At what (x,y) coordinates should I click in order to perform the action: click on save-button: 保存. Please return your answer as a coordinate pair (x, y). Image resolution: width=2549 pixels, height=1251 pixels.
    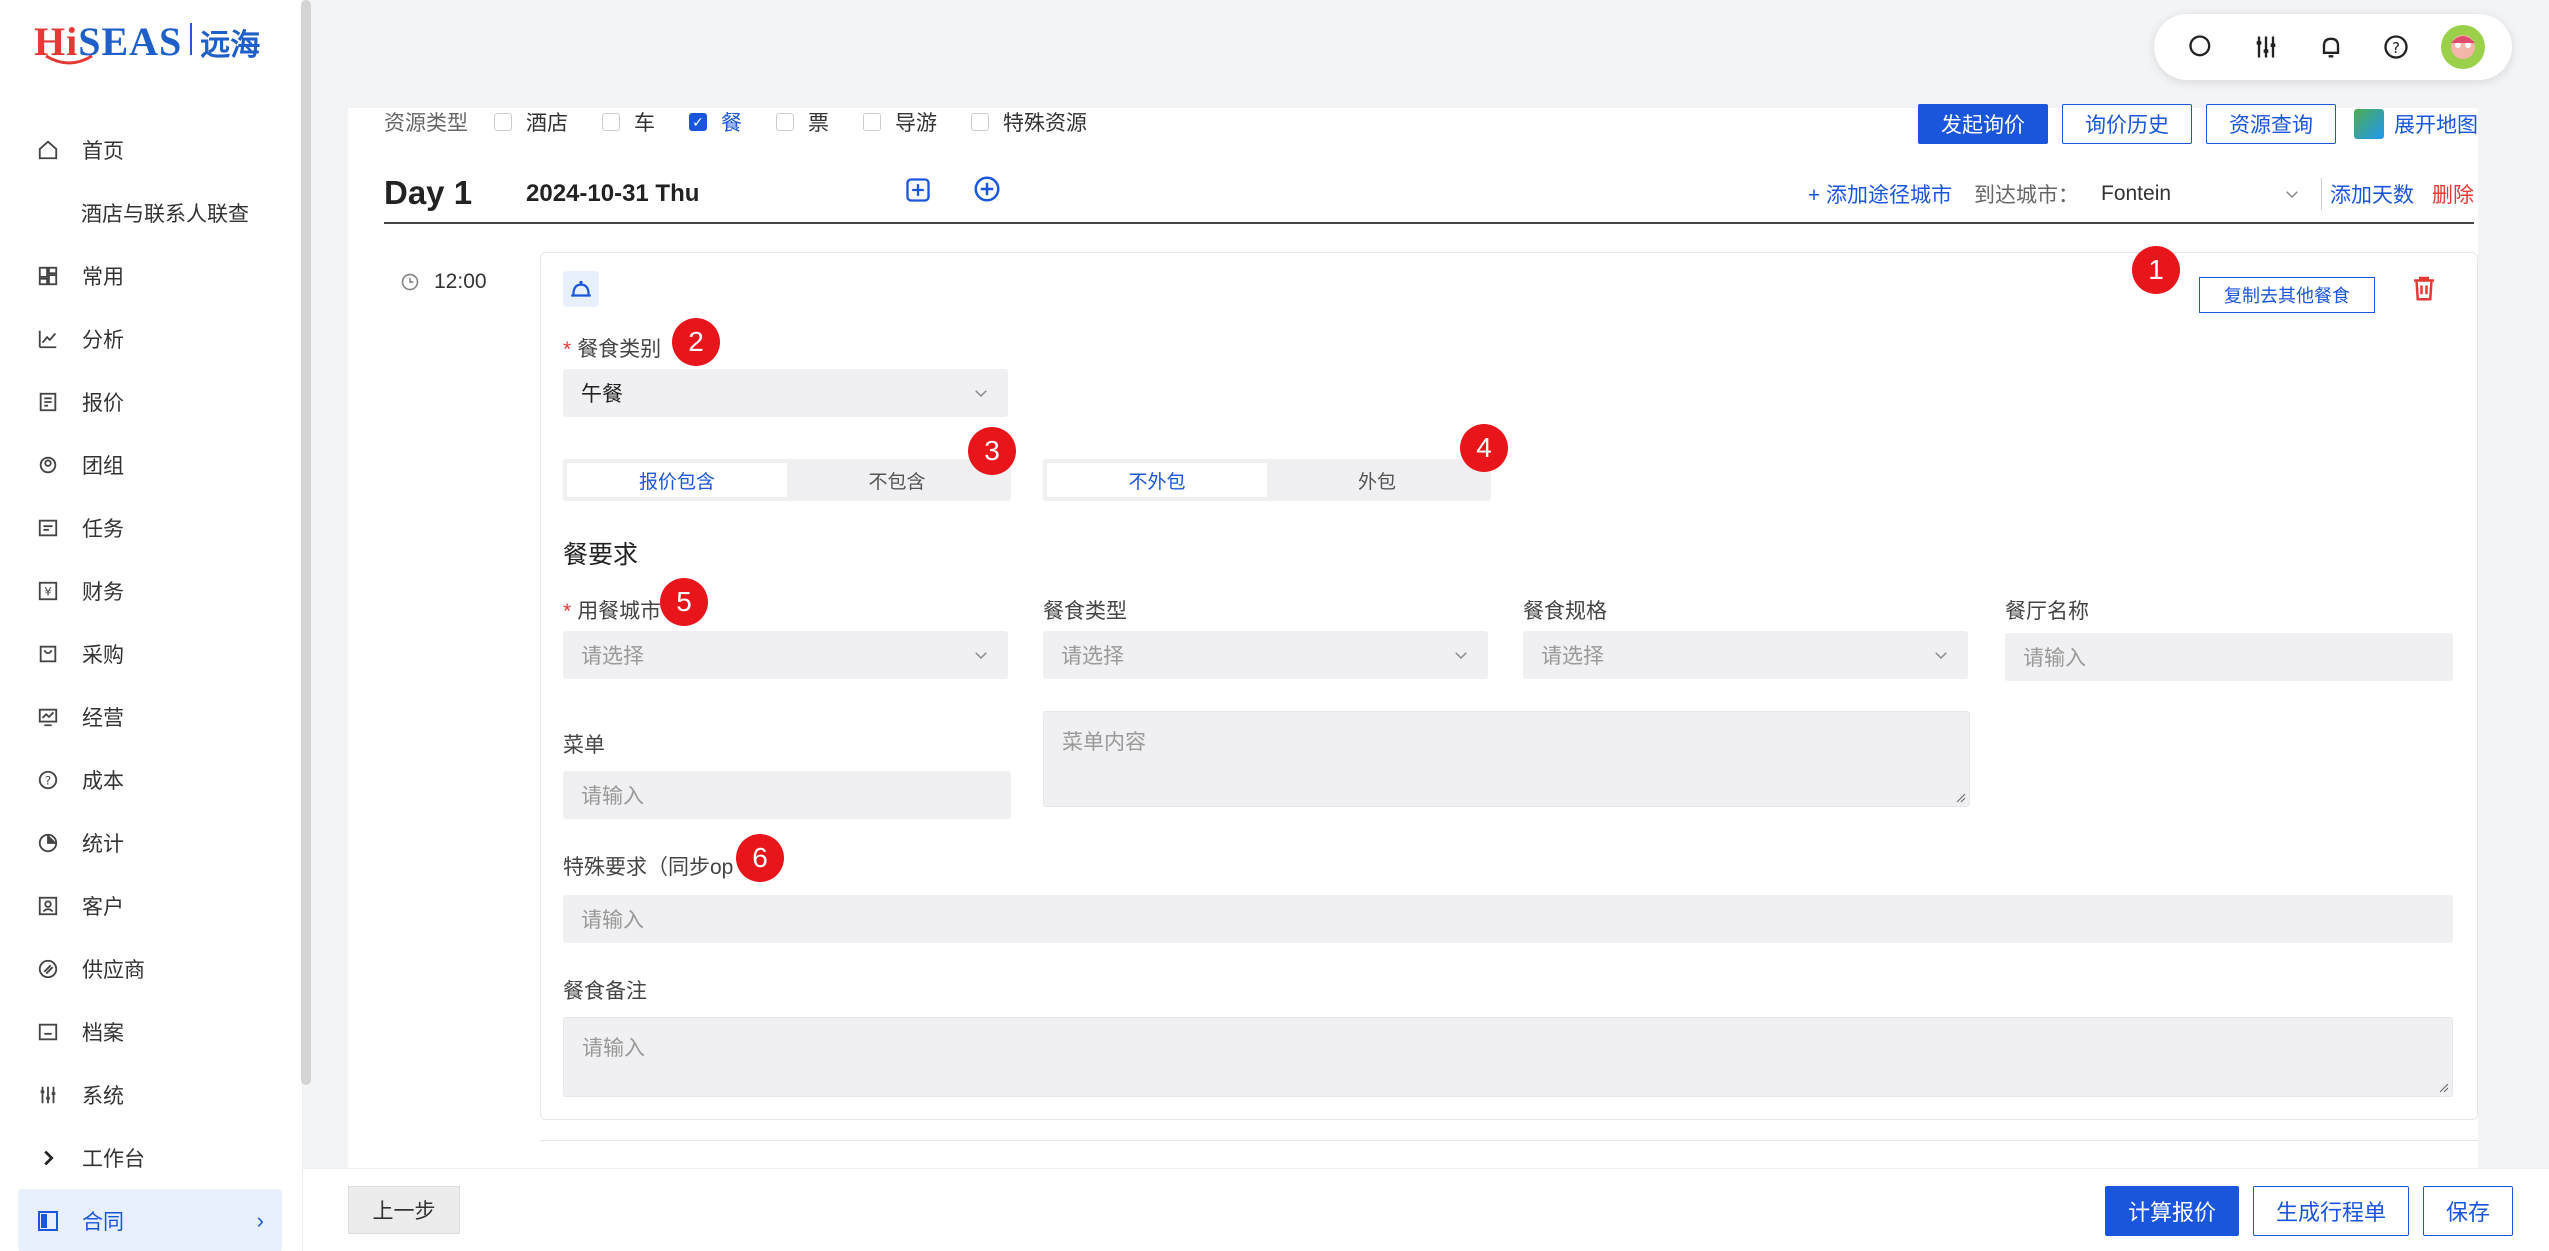
    Looking at the image, I should click on (2467, 1211).